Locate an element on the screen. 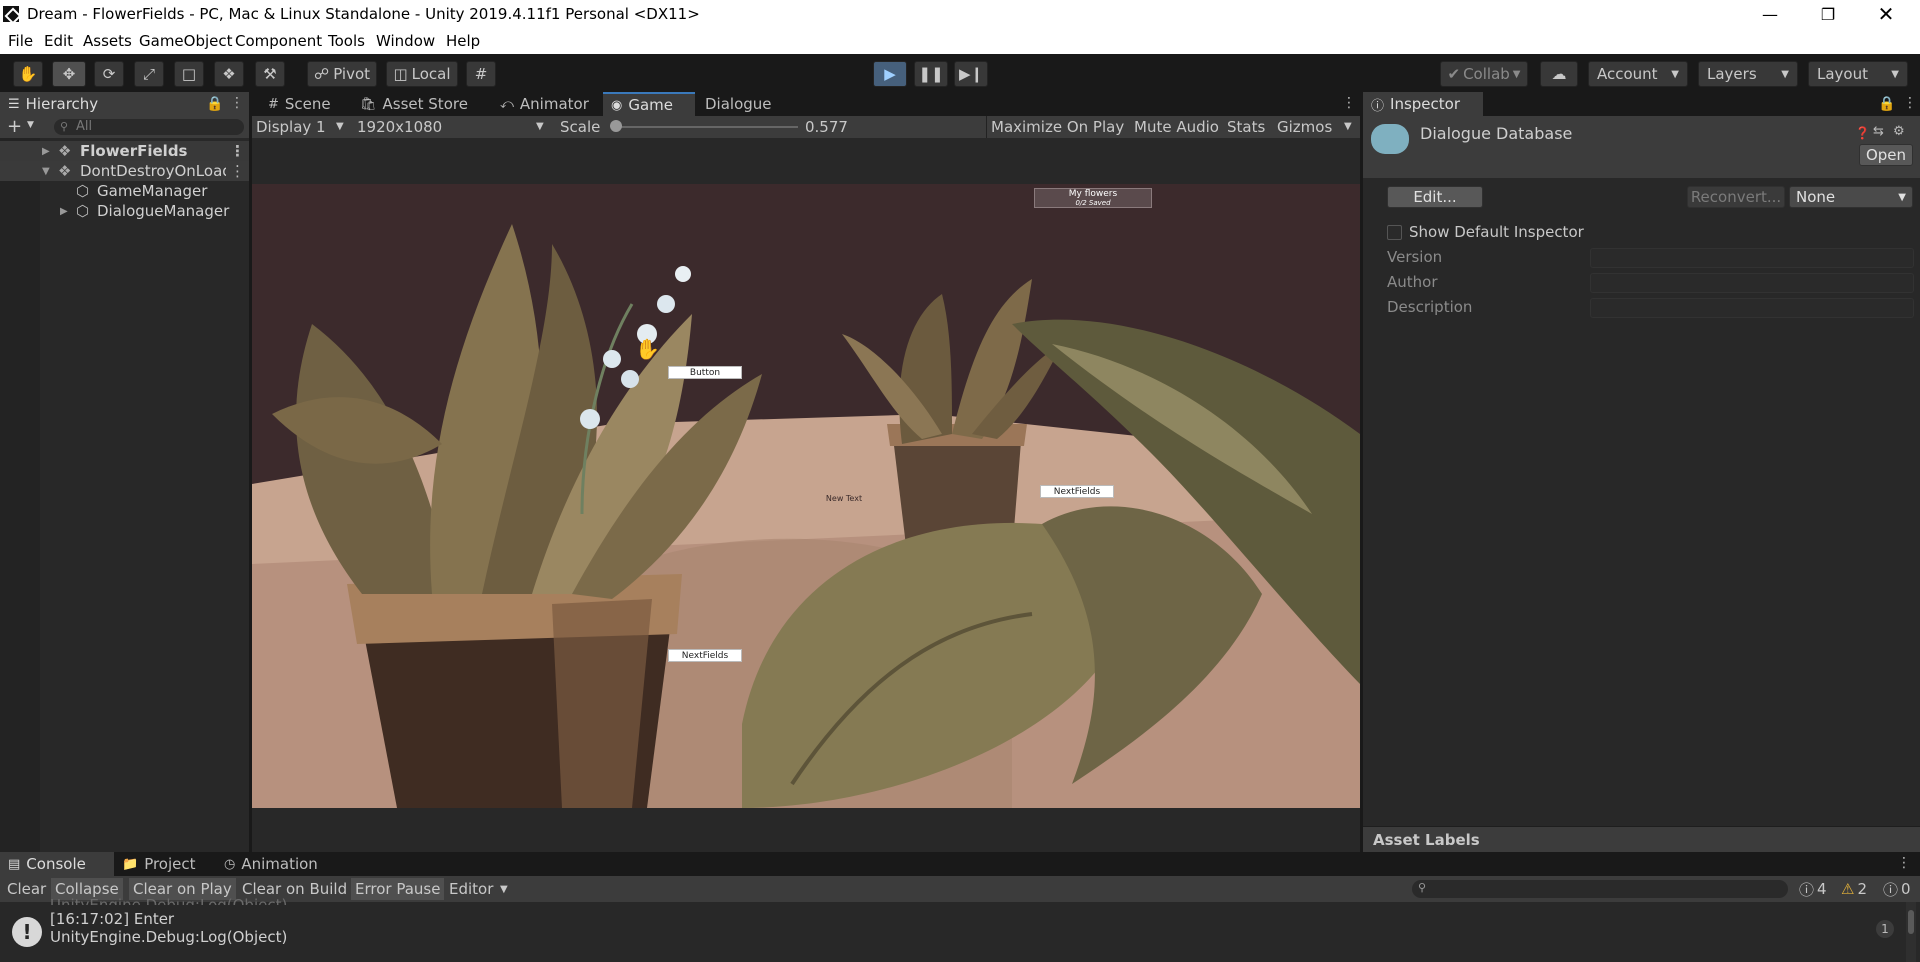 The width and height of the screenshot is (1920, 962). tab-game: ◉ Game is located at coordinates (649, 104).